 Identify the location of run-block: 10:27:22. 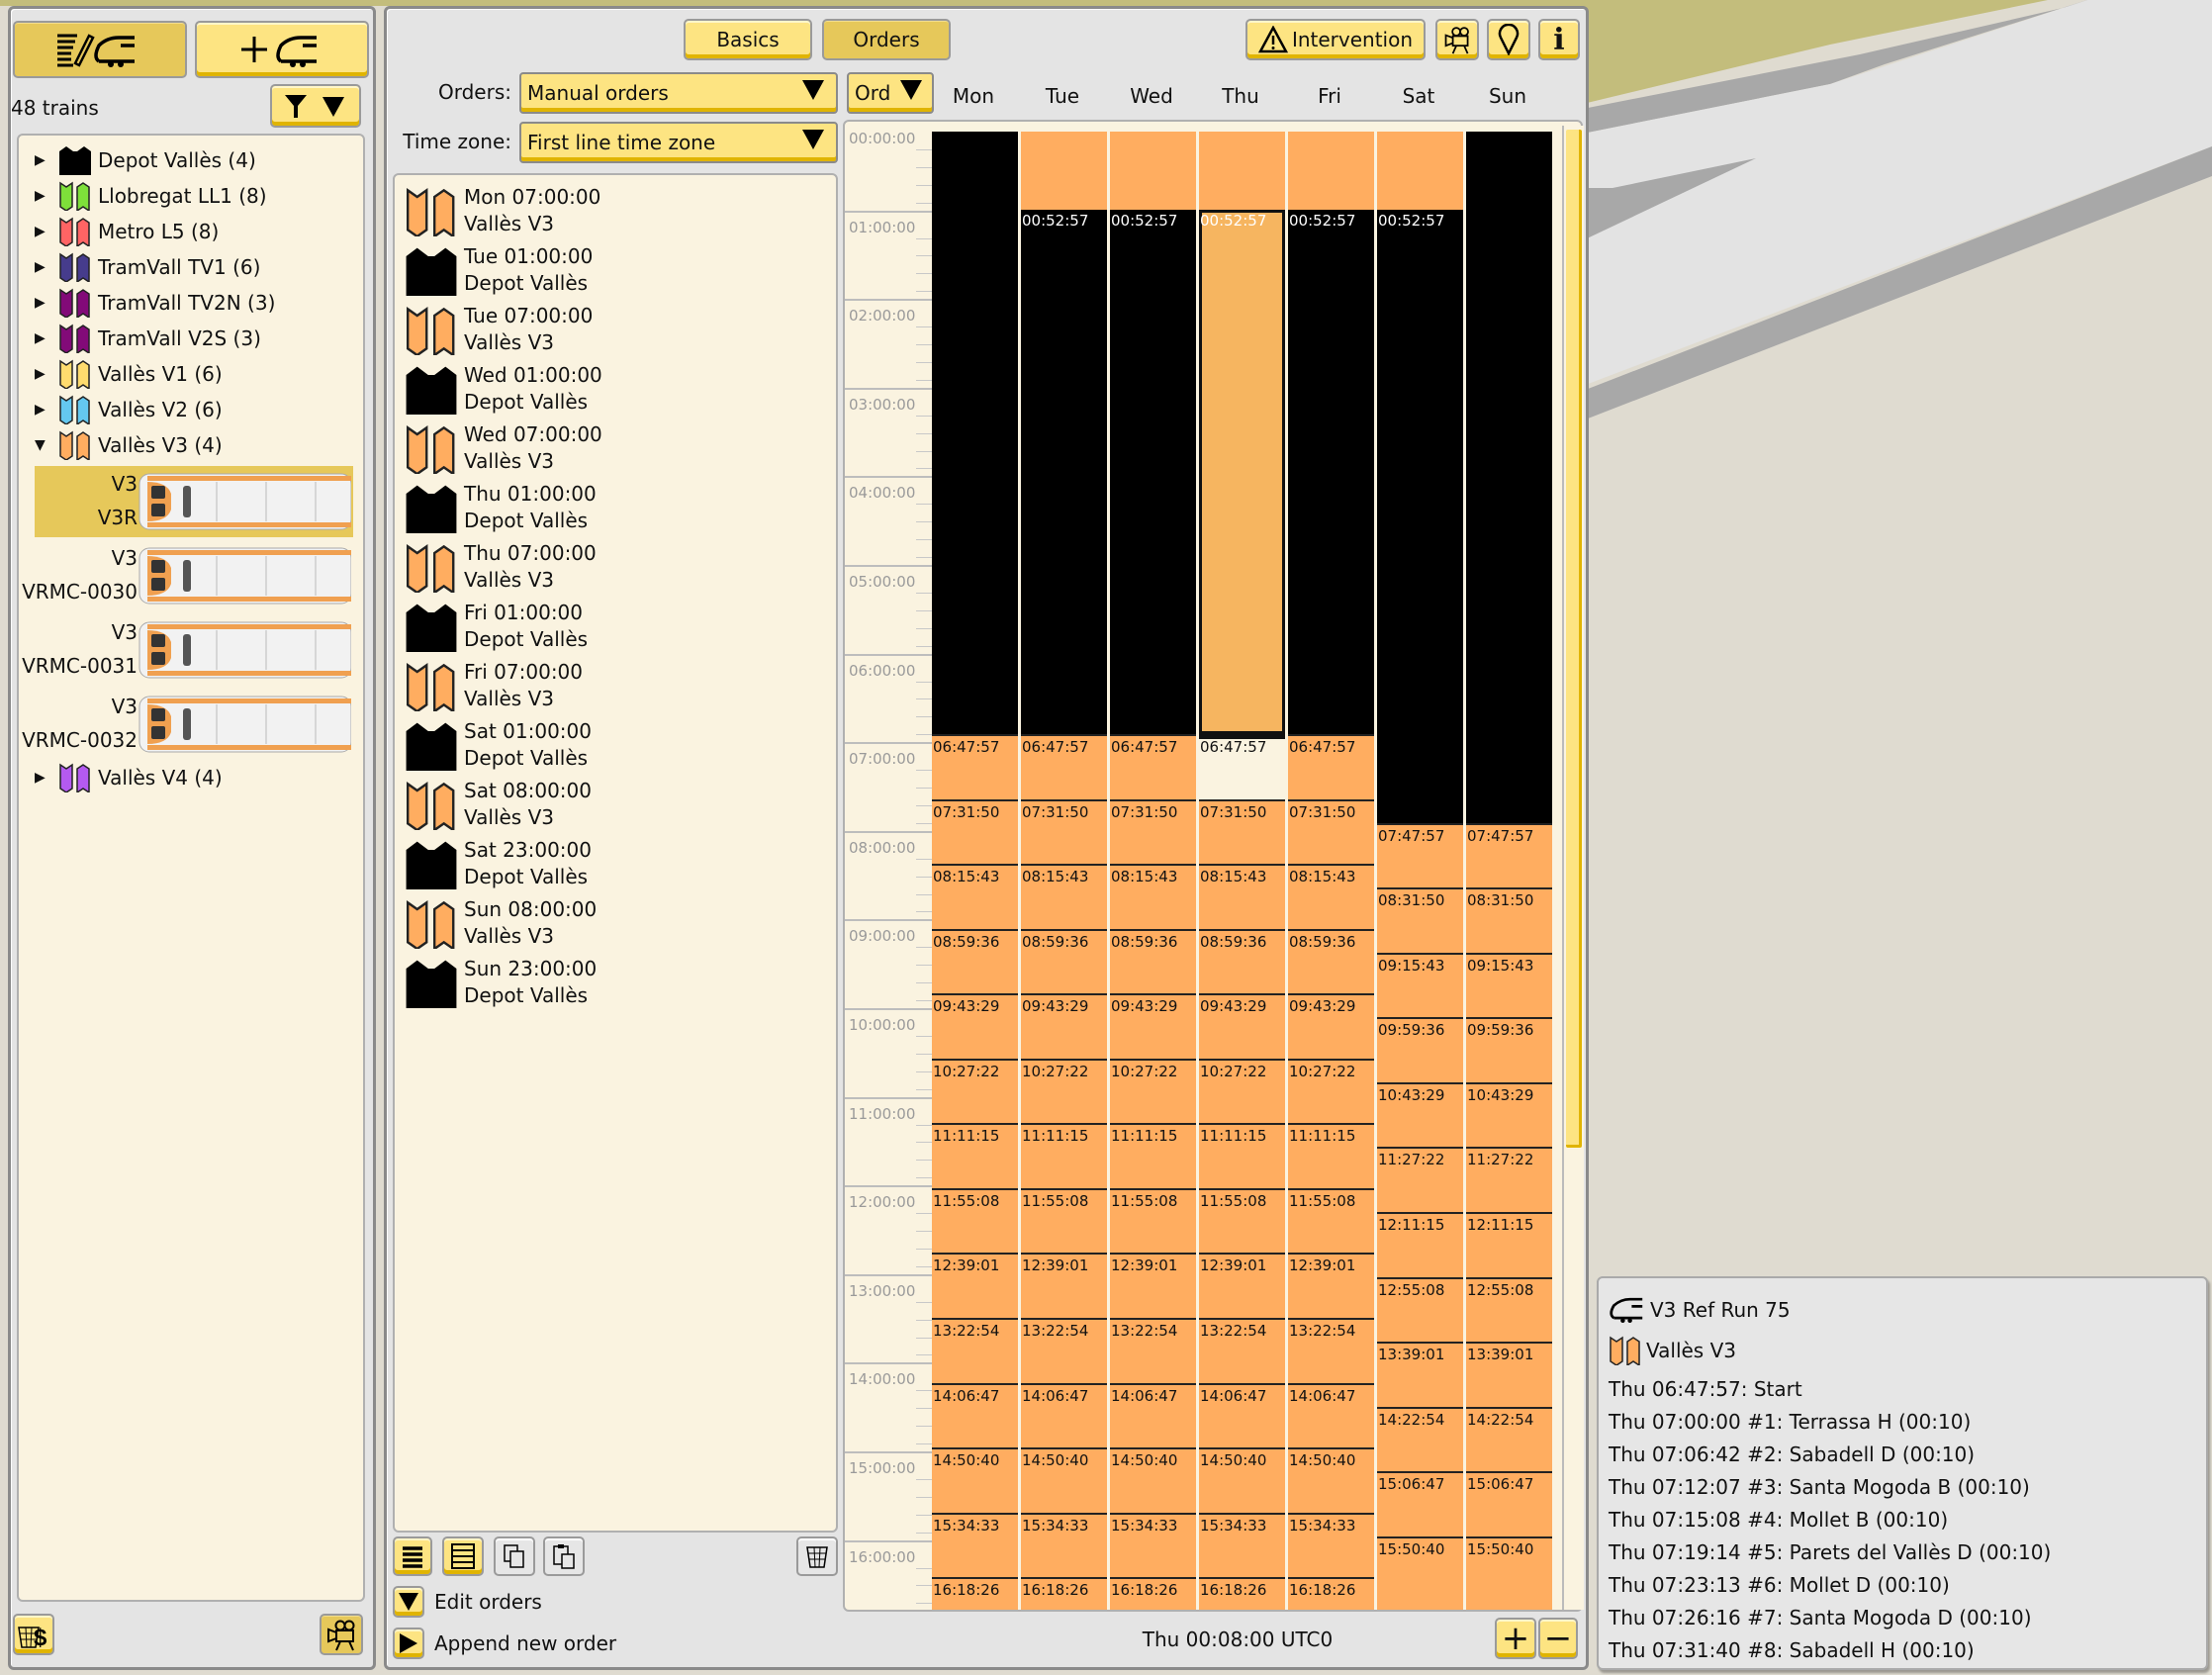
(1153, 1091).